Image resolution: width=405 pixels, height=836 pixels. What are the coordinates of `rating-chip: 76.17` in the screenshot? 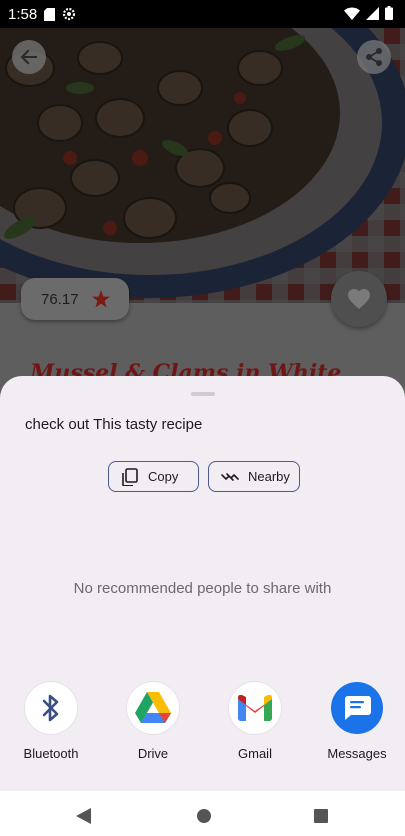 It's located at (75, 299).